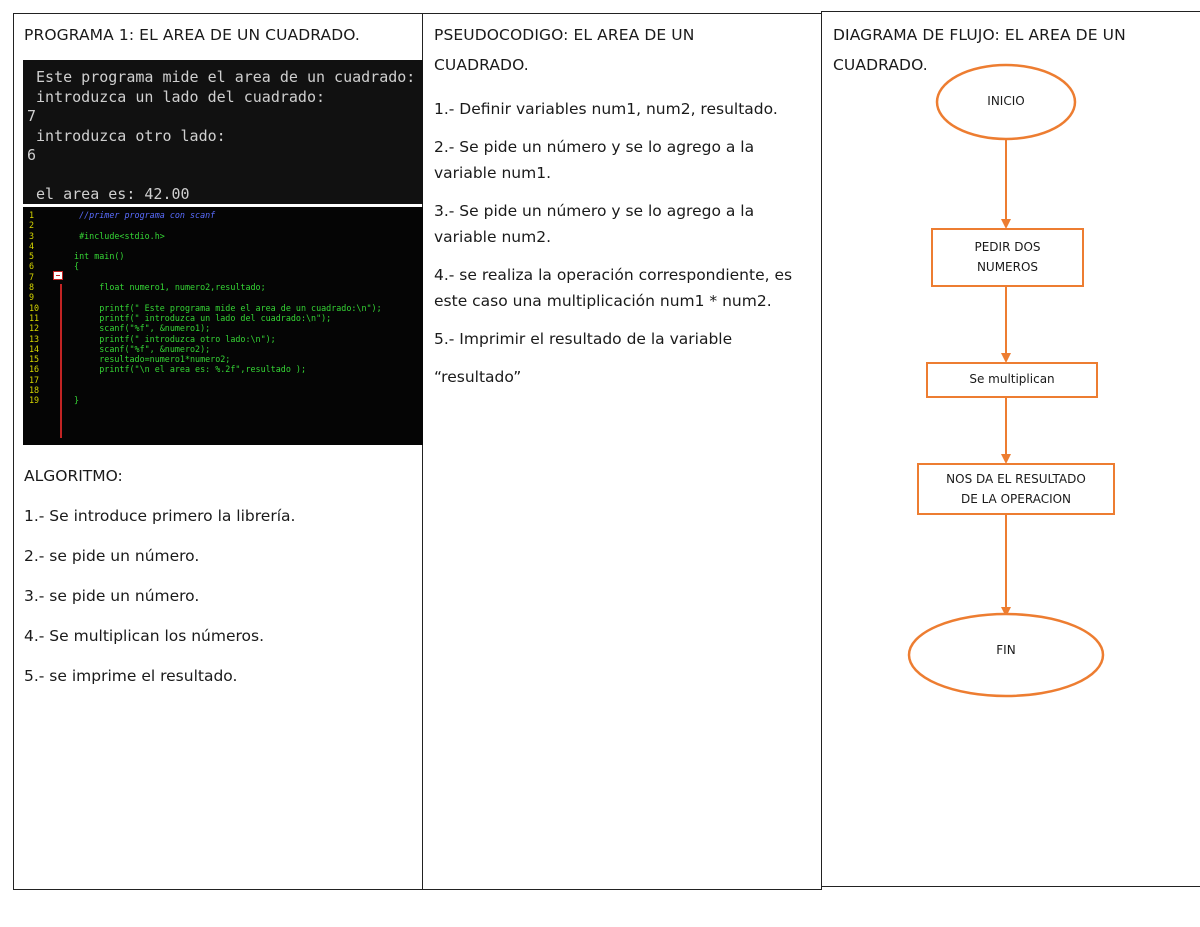 Image resolution: width=1200 pixels, height=927 pixels. Describe the element at coordinates (1011, 11) in the screenshot. I see `table-top-border-right` at that location.